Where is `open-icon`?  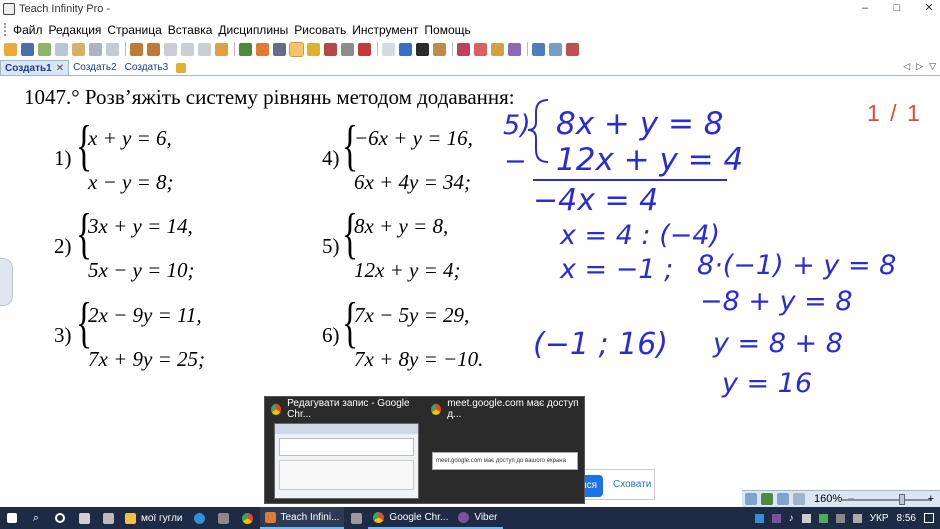 open-icon is located at coordinates (10, 49).